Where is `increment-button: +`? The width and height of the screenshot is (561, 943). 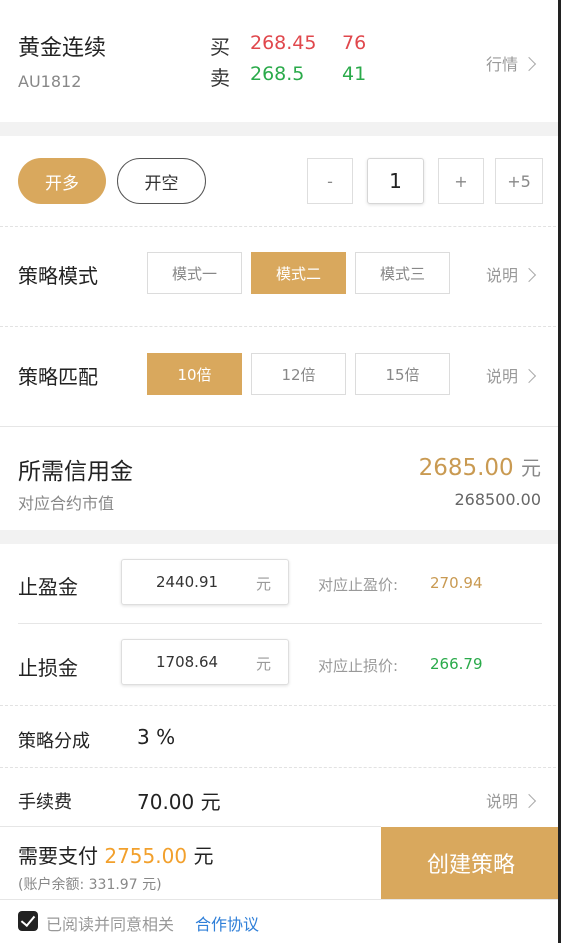 increment-button: + is located at coordinates (461, 181).